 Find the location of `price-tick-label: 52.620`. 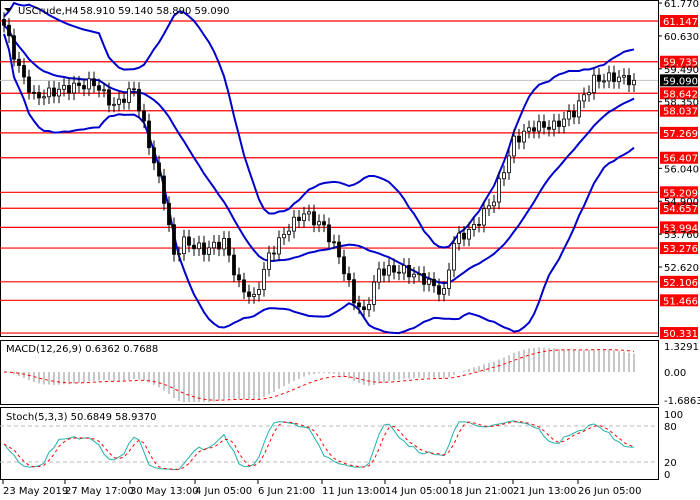

price-tick-label: 52.620 is located at coordinates (681, 268).